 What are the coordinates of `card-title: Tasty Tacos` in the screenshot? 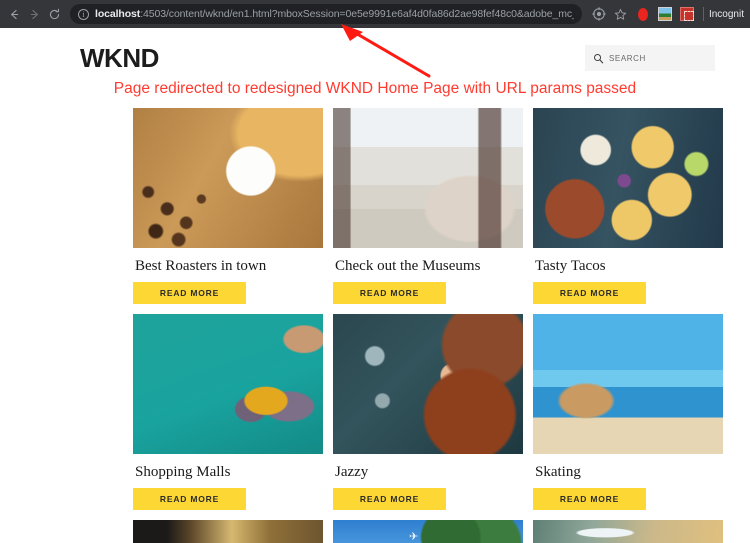 It's located at (570, 266).